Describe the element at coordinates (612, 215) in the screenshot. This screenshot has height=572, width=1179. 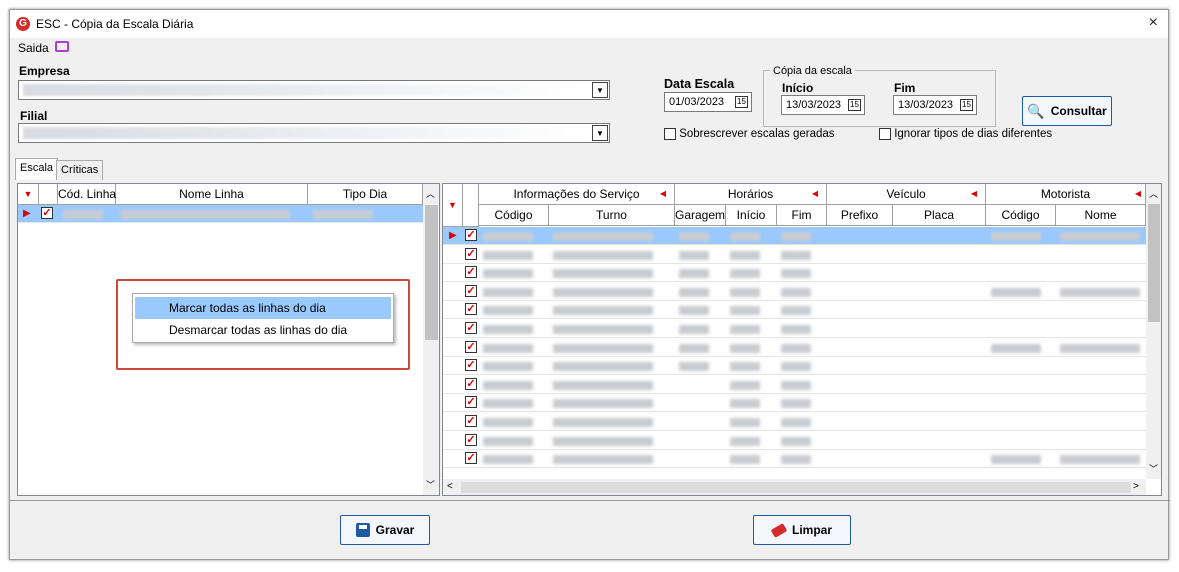
I see `header-turno: Turno` at that location.